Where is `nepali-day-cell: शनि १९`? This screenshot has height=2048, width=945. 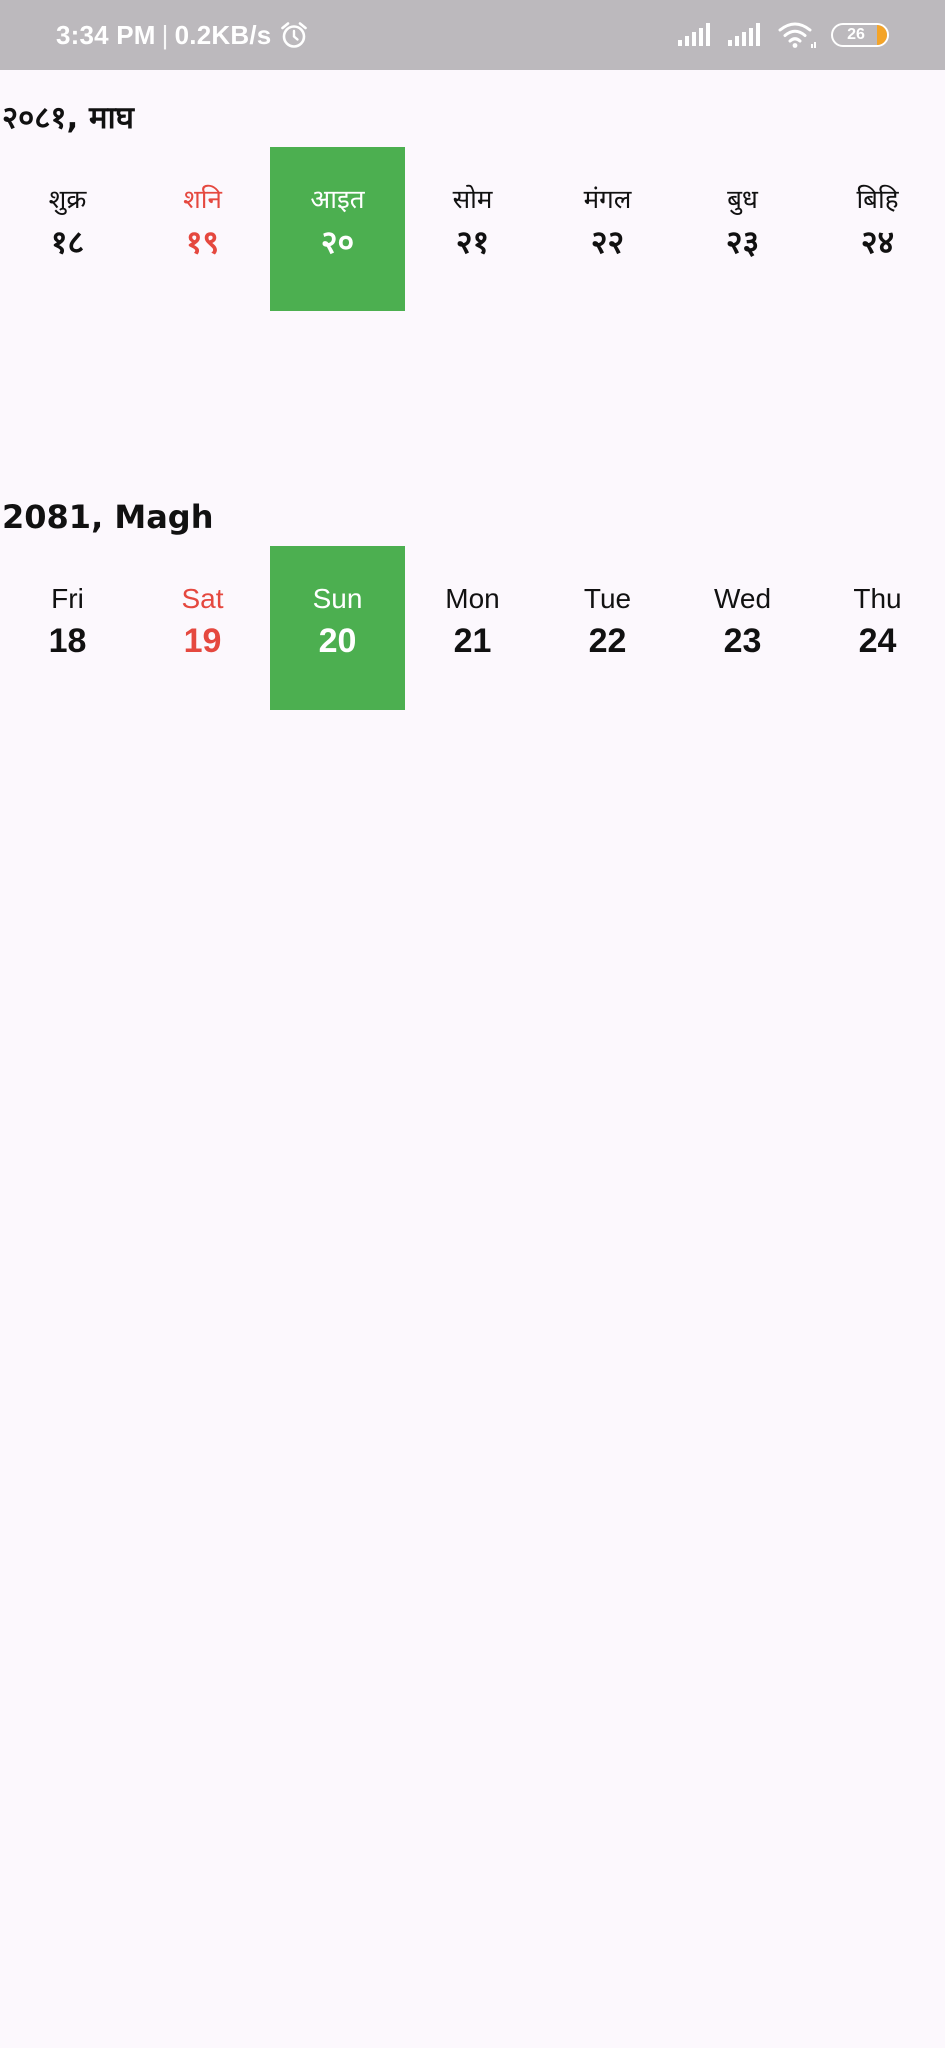 nepali-day-cell: शनि १९ is located at coordinates (202, 229).